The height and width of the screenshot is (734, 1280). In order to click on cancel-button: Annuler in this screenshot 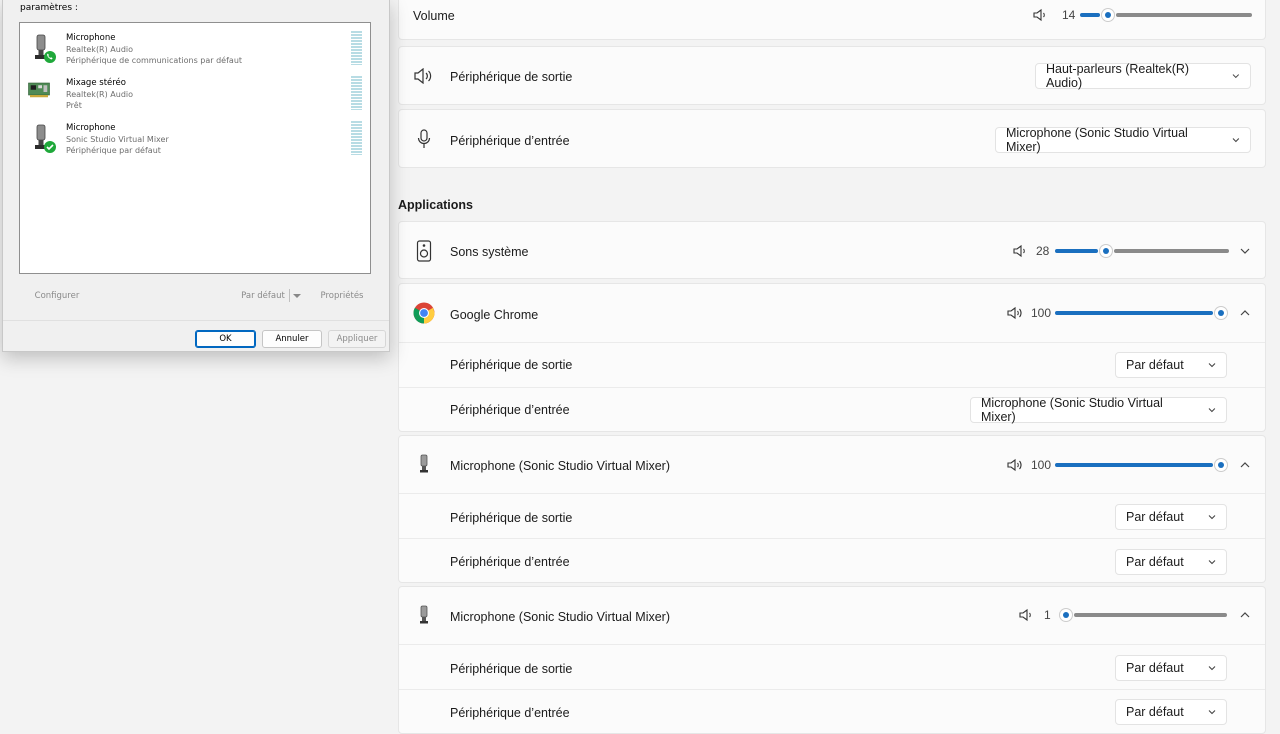, I will do `click(292, 339)`.